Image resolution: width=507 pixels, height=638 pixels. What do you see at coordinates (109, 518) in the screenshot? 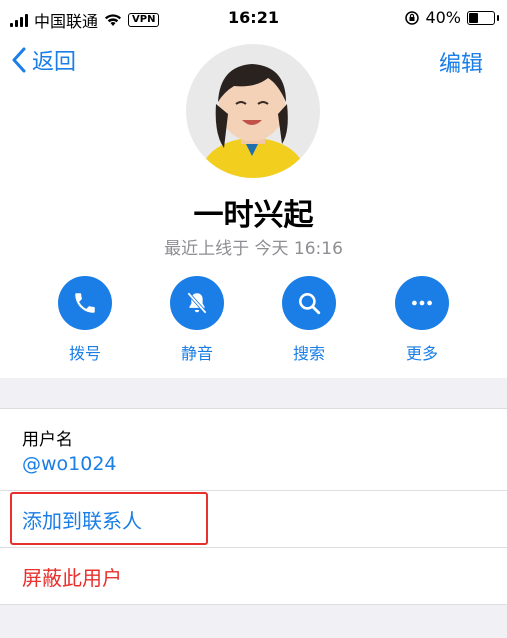
I see `highlight-box` at bounding box center [109, 518].